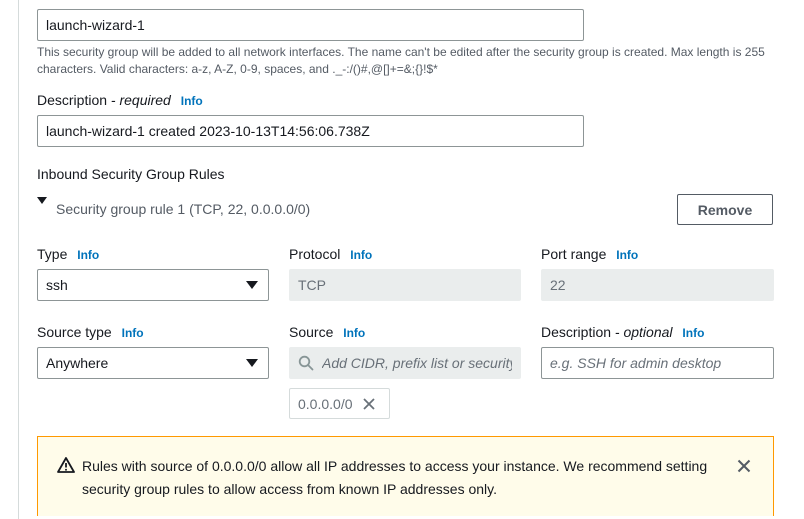 The image size is (804, 519). I want to click on security-group-name-input: launch-wizard-1, so click(310, 25).